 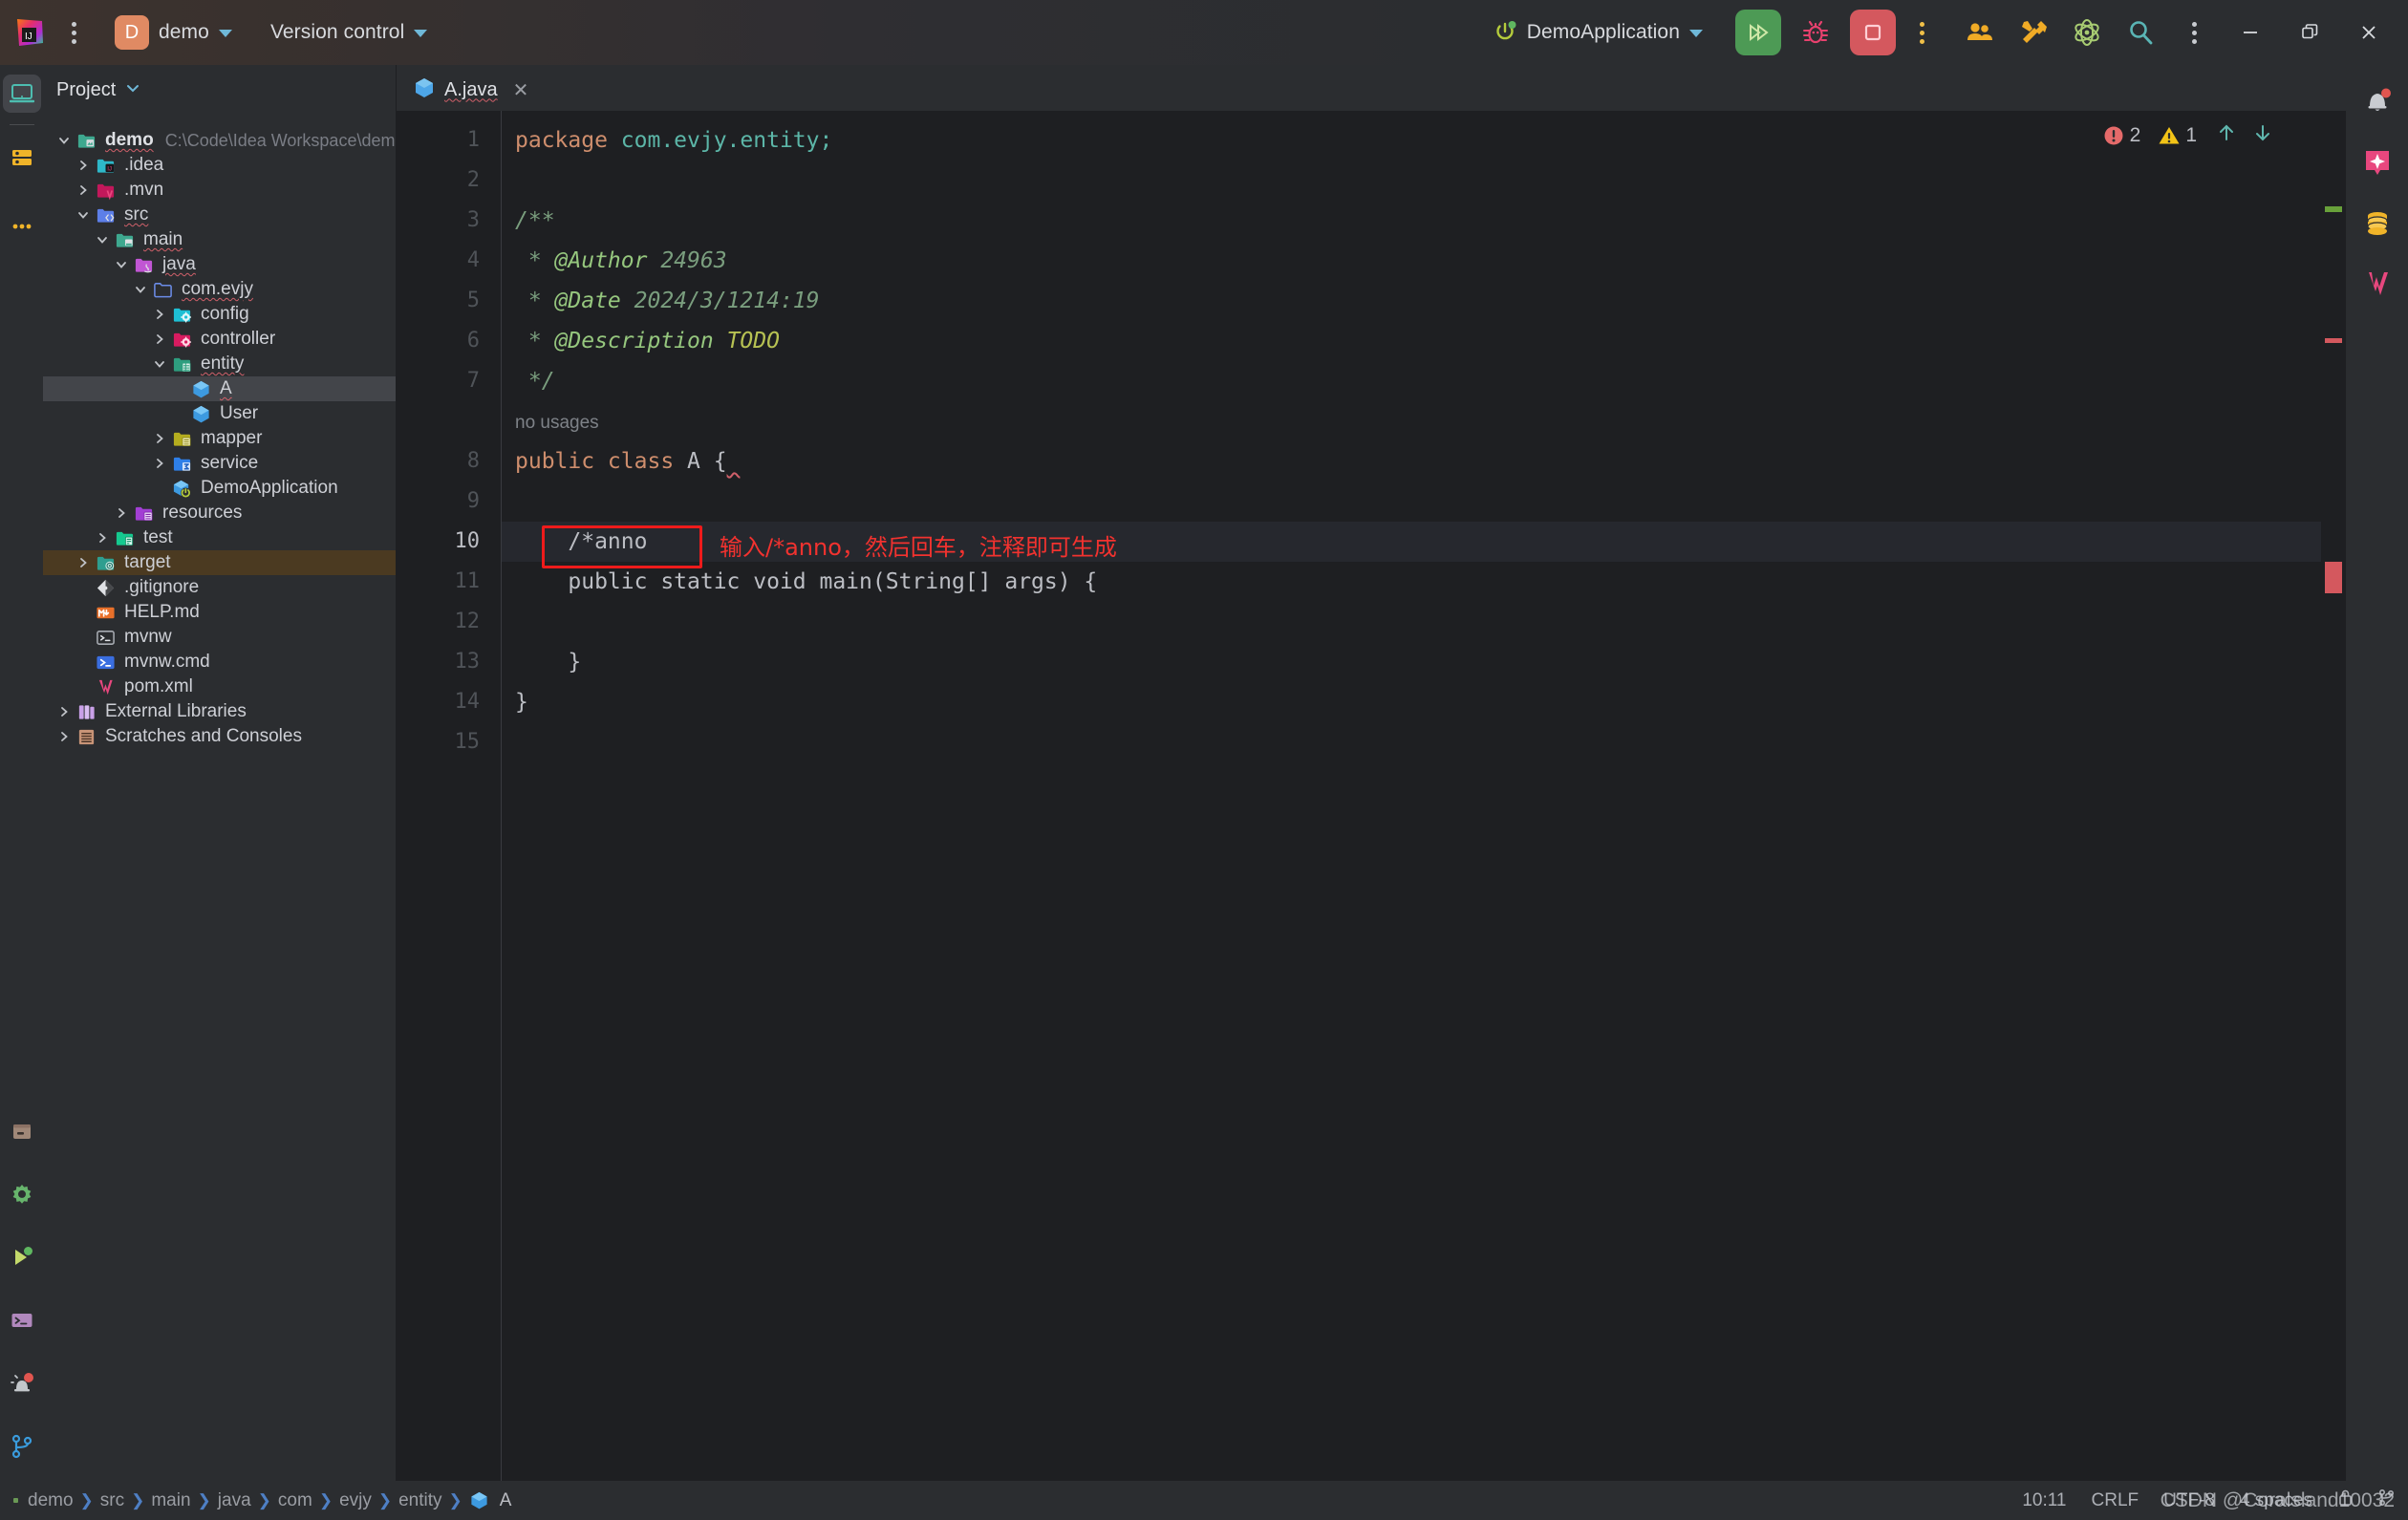 What do you see at coordinates (2116, 1500) in the screenshot?
I see `line-separator: CRLF` at bounding box center [2116, 1500].